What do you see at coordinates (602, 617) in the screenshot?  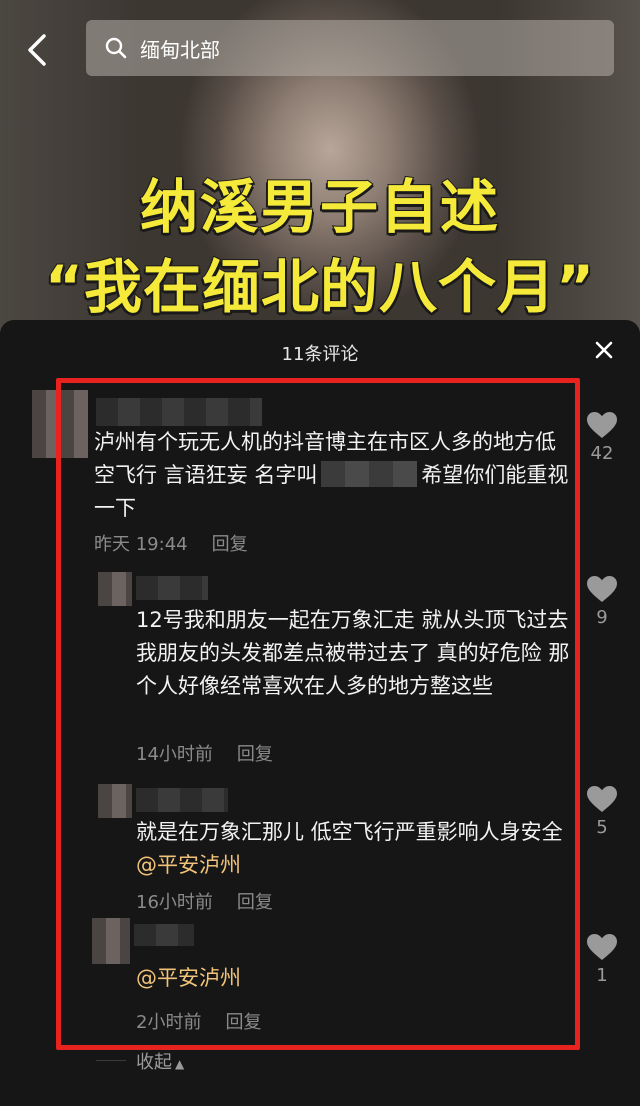 I see `like-count: 9` at bounding box center [602, 617].